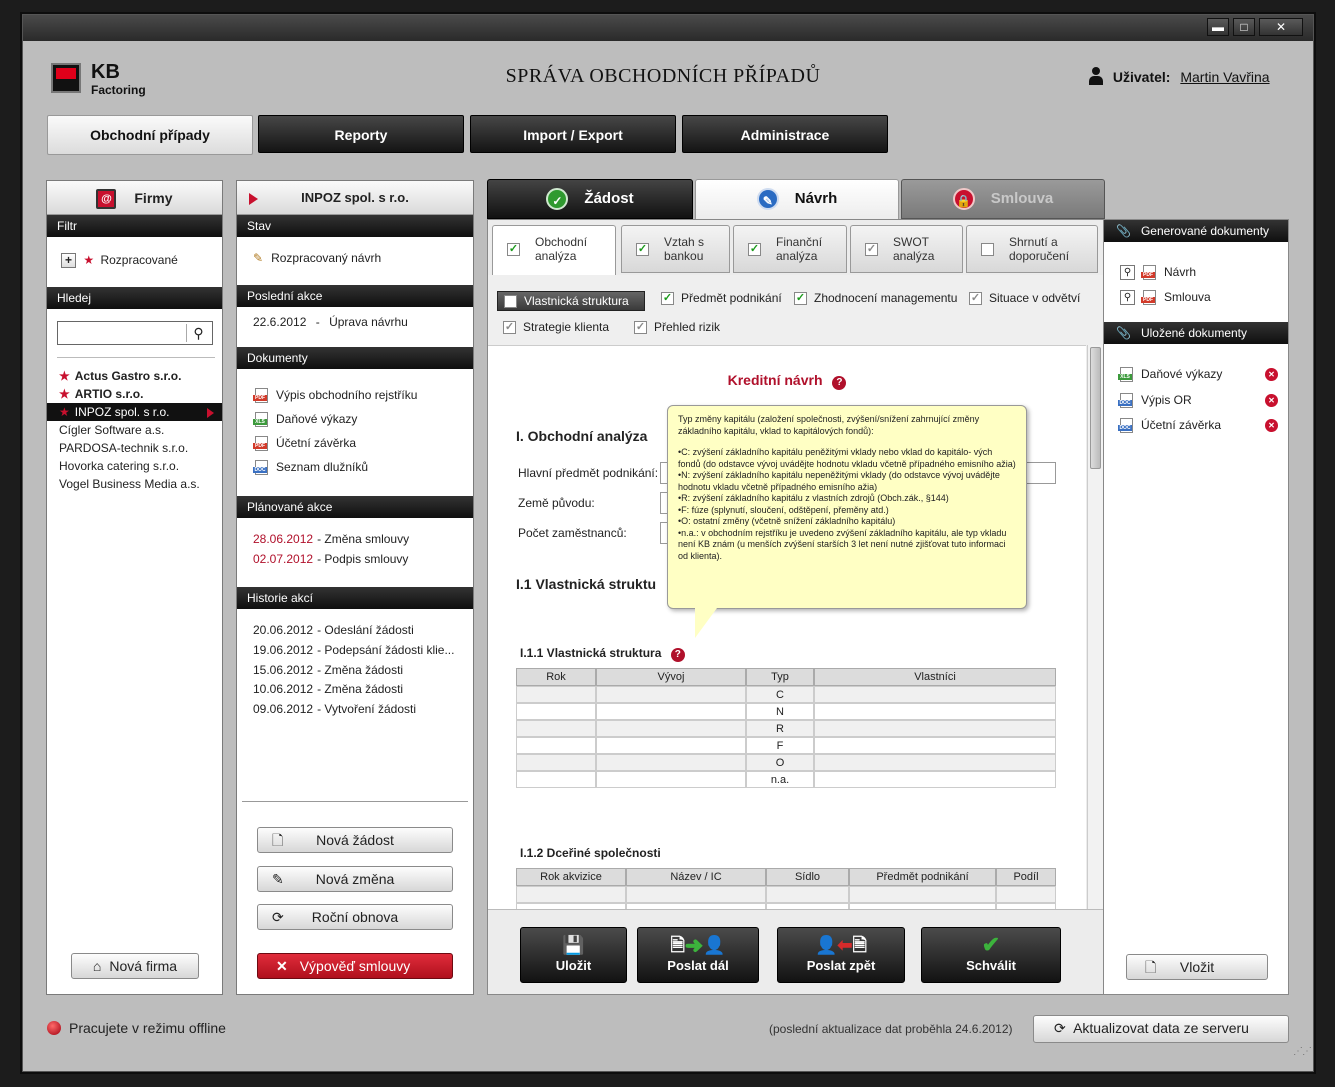  I want to click on tab-administrace: Administrace, so click(785, 134).